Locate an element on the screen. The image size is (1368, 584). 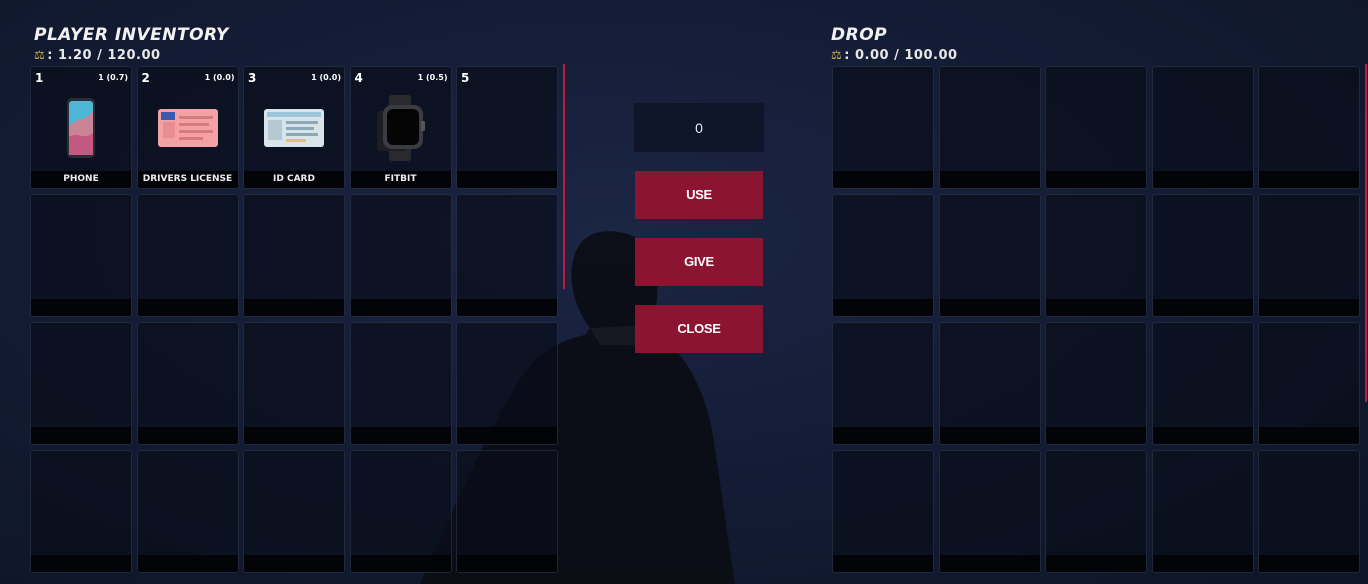
player-slot-1: 1 1 (0.7) PHONE is located at coordinates (81, 127).